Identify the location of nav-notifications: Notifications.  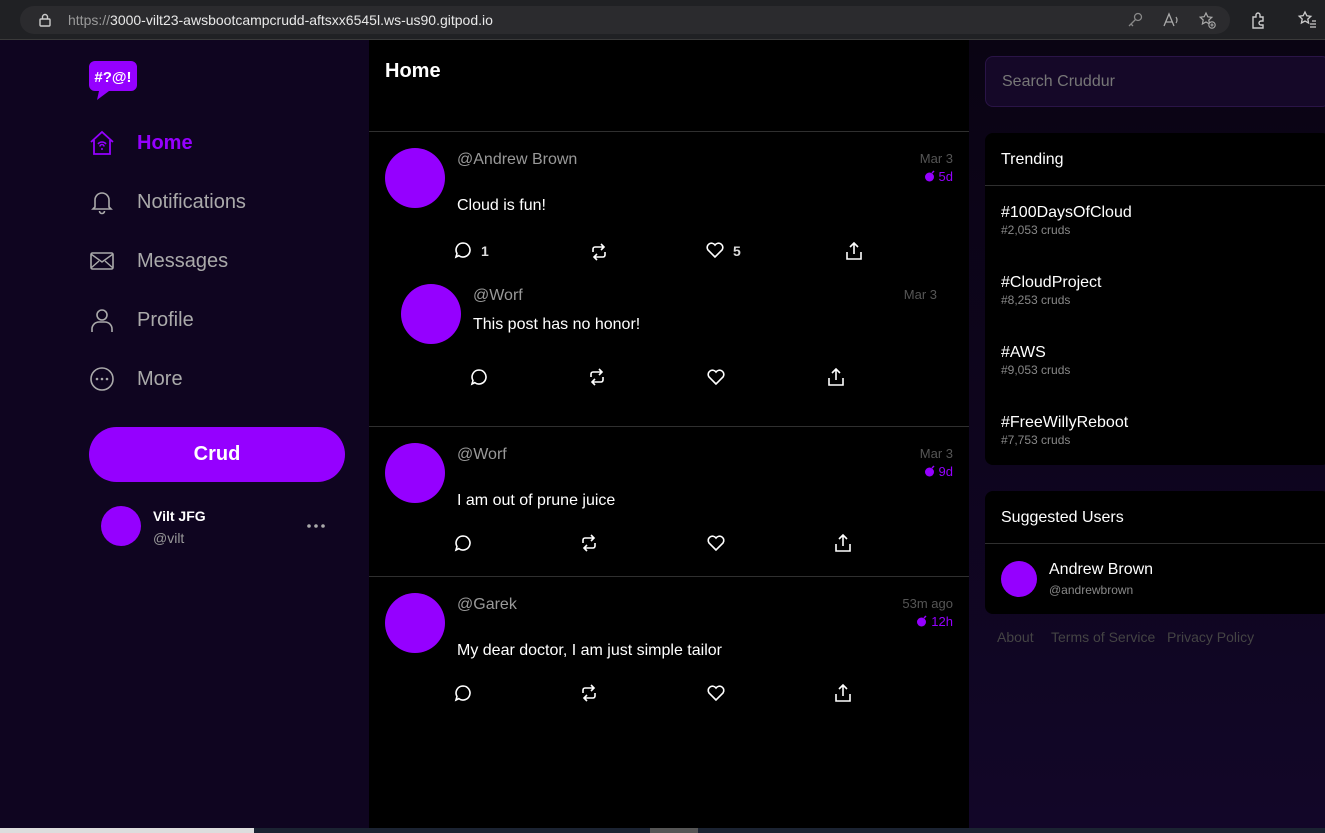
(214, 202).